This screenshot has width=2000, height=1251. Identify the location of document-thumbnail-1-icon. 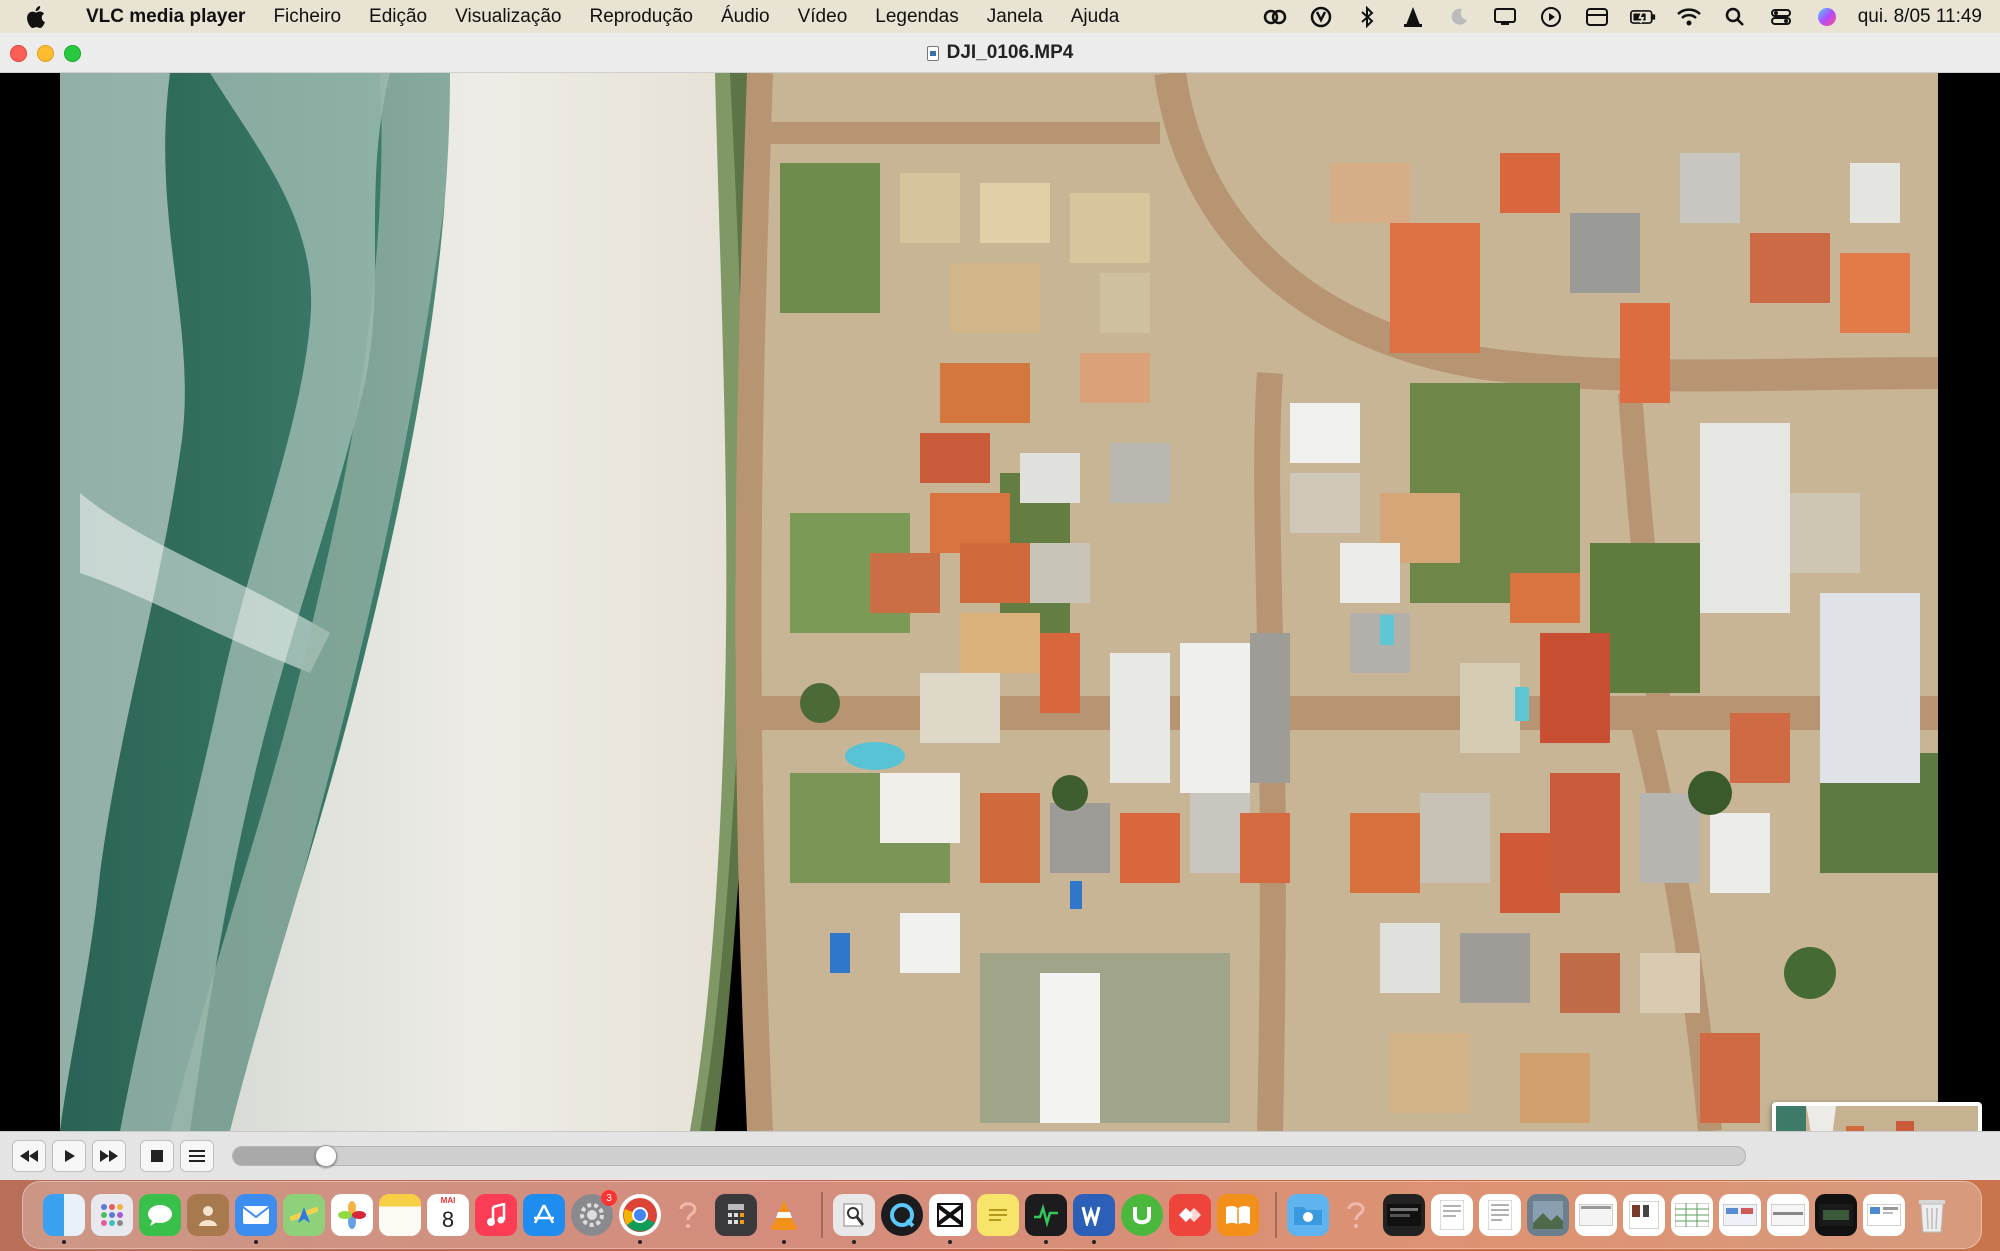
(1404, 1215).